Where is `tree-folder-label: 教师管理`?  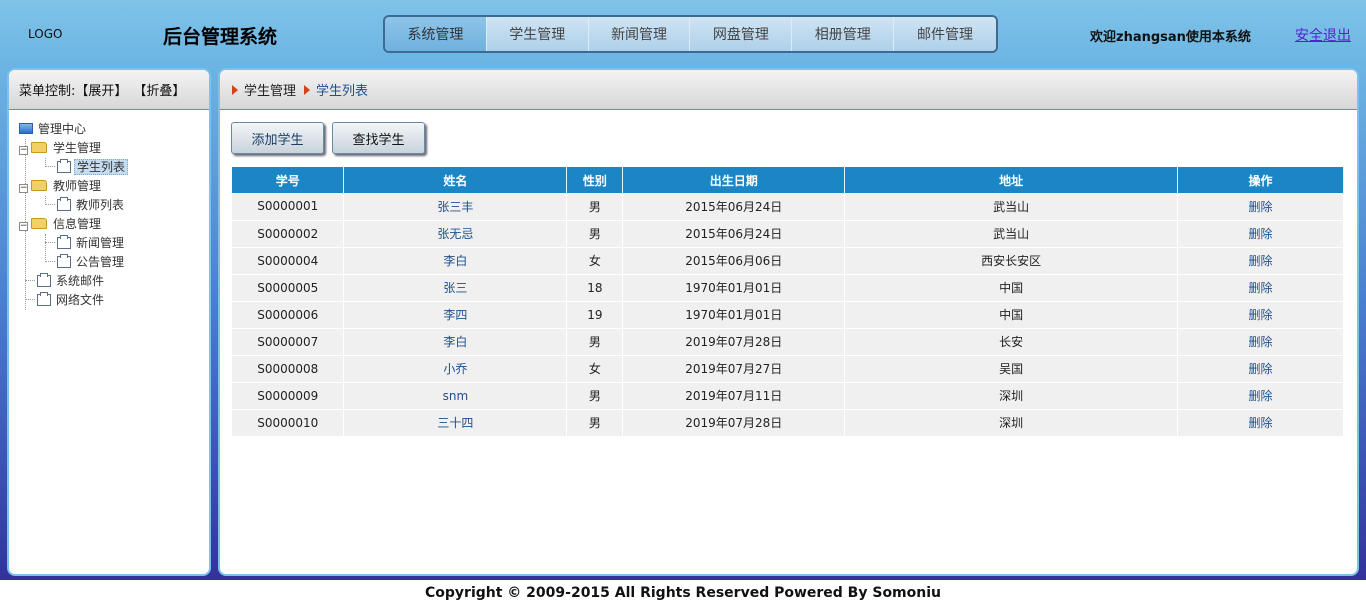
tree-folder-label: 教师管理 is located at coordinates (77, 186).